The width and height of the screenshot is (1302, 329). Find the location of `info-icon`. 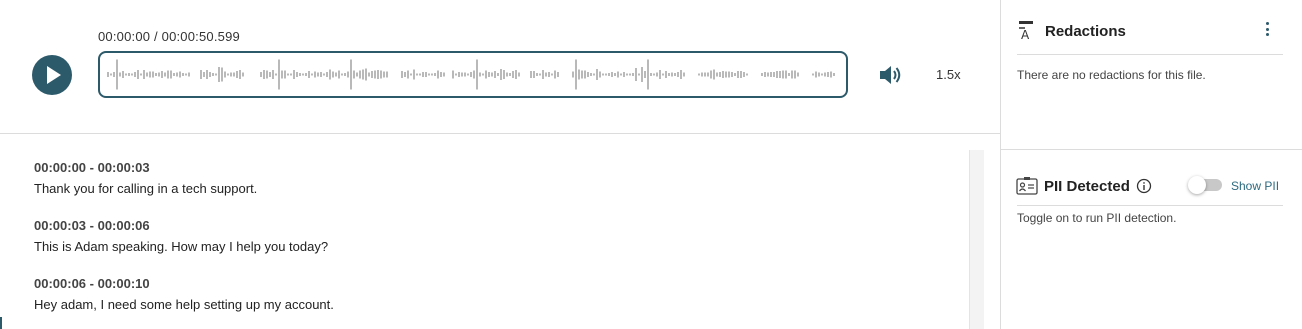

info-icon is located at coordinates (1144, 186).